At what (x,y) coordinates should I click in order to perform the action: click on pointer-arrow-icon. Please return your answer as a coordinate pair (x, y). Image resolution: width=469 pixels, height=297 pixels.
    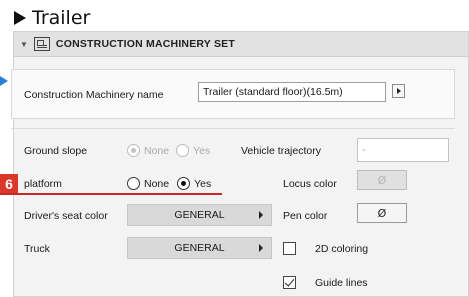
    Looking at the image, I should click on (4, 81).